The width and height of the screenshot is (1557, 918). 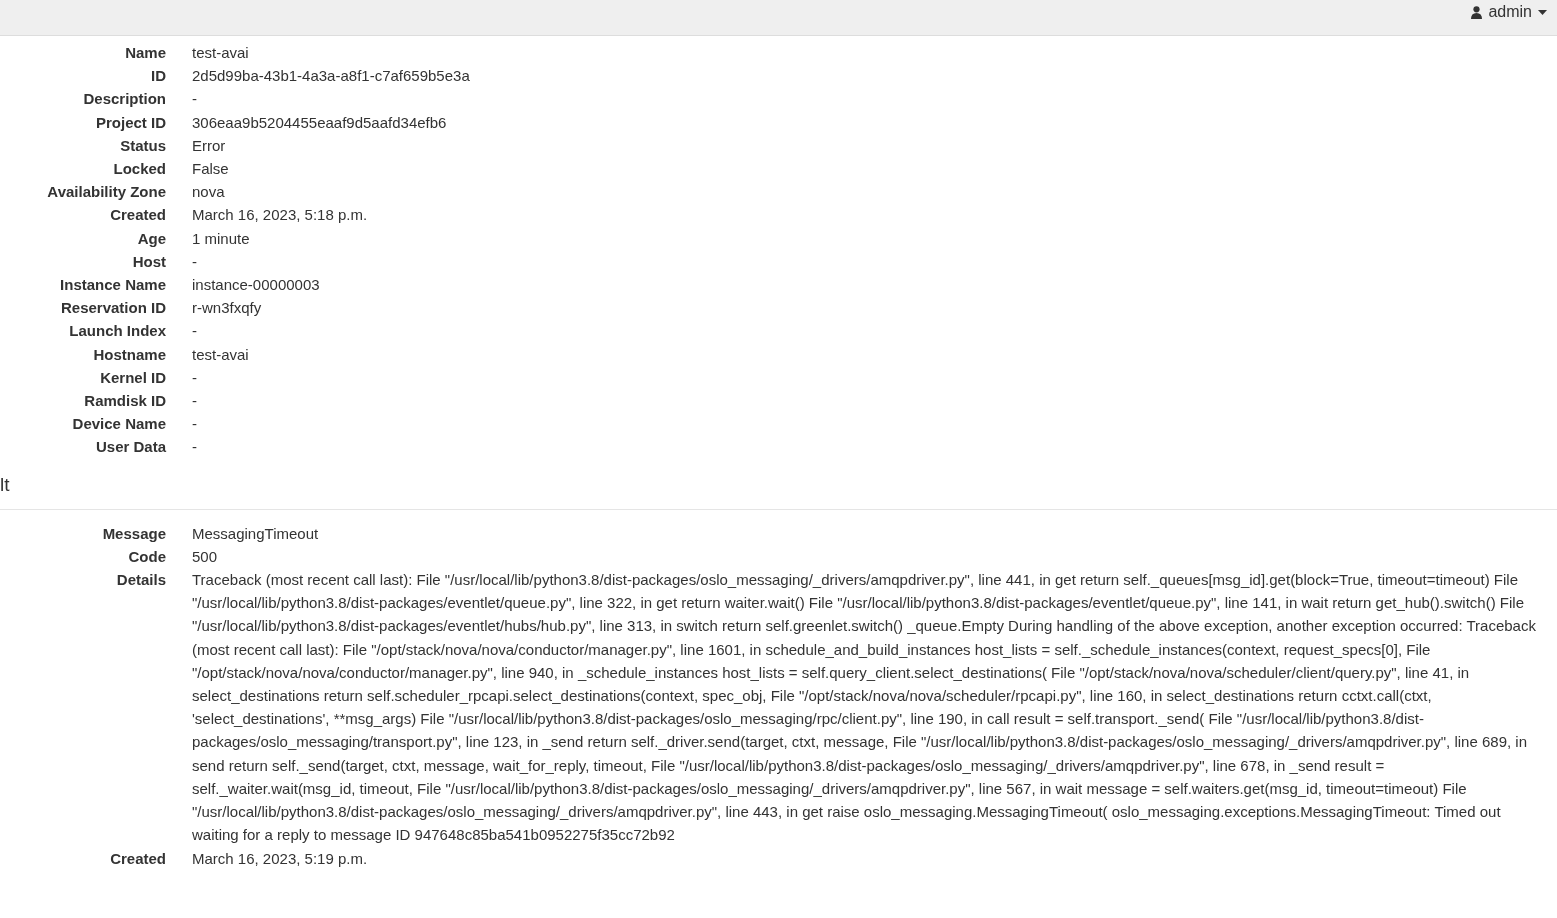 I want to click on field-value: Error, so click(x=209, y=145).